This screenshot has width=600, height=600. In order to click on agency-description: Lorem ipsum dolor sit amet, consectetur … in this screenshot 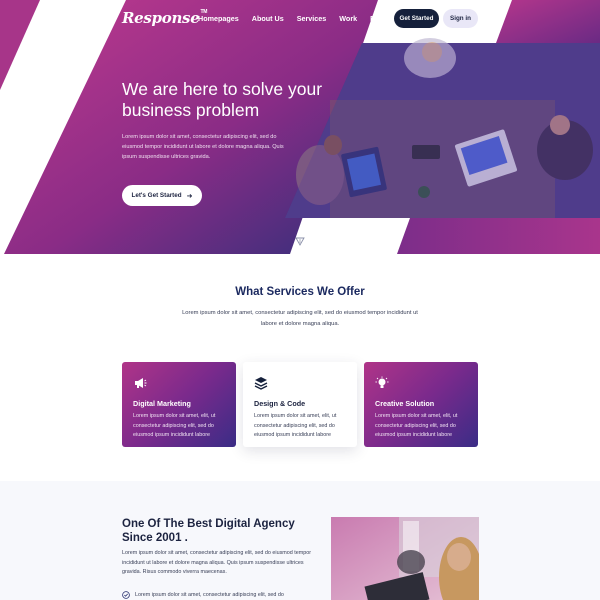, I will do `click(217, 563)`.